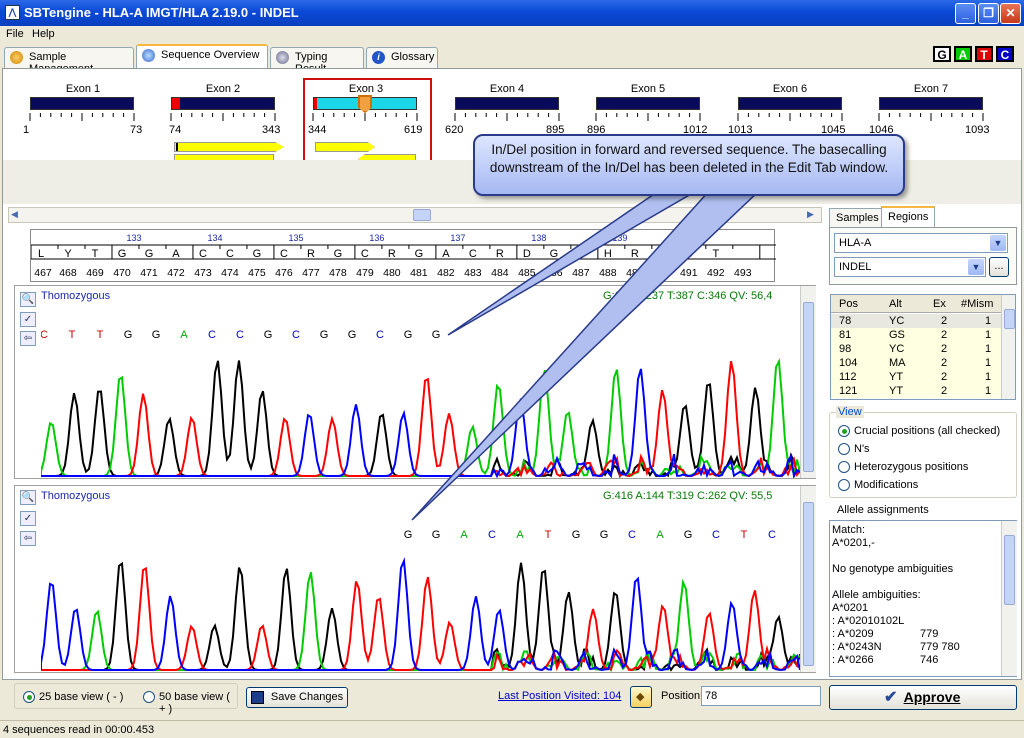 Image resolution: width=1024 pixels, height=738 pixels. Describe the element at coordinates (68, 254) in the screenshot. I see `sequence-base: Y` at that location.